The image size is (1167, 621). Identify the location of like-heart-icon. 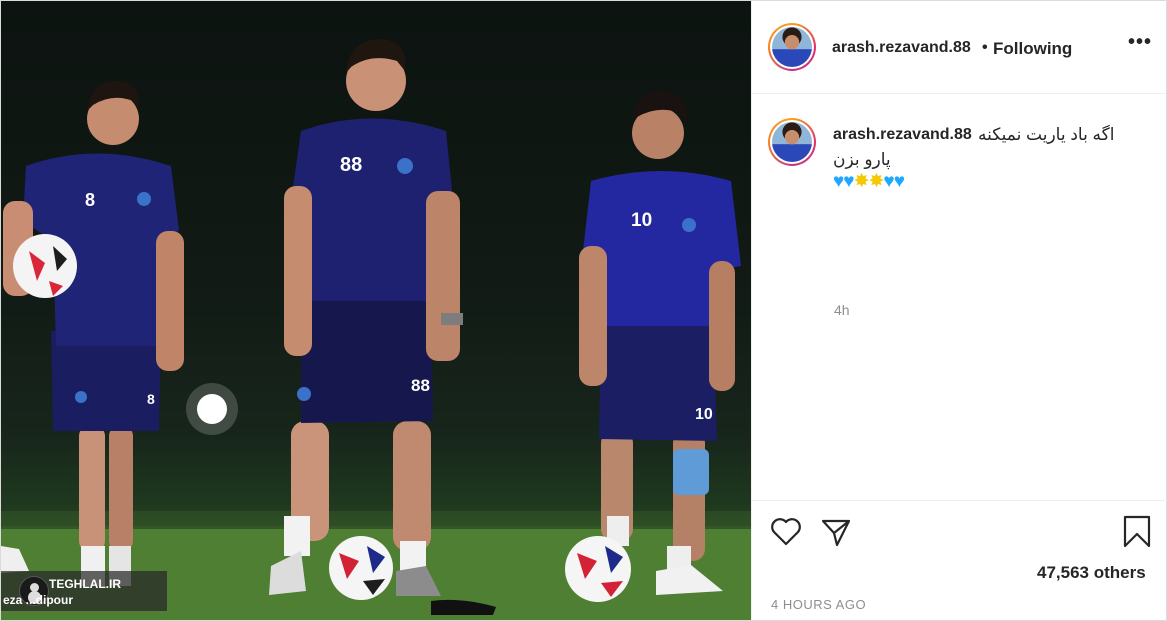
(786, 532).